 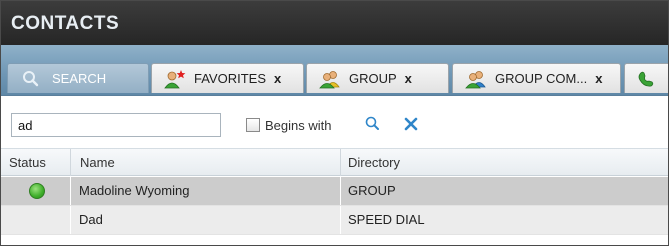 What do you see at coordinates (65, 23) in the screenshot?
I see `panel-title: CONTACTS` at bounding box center [65, 23].